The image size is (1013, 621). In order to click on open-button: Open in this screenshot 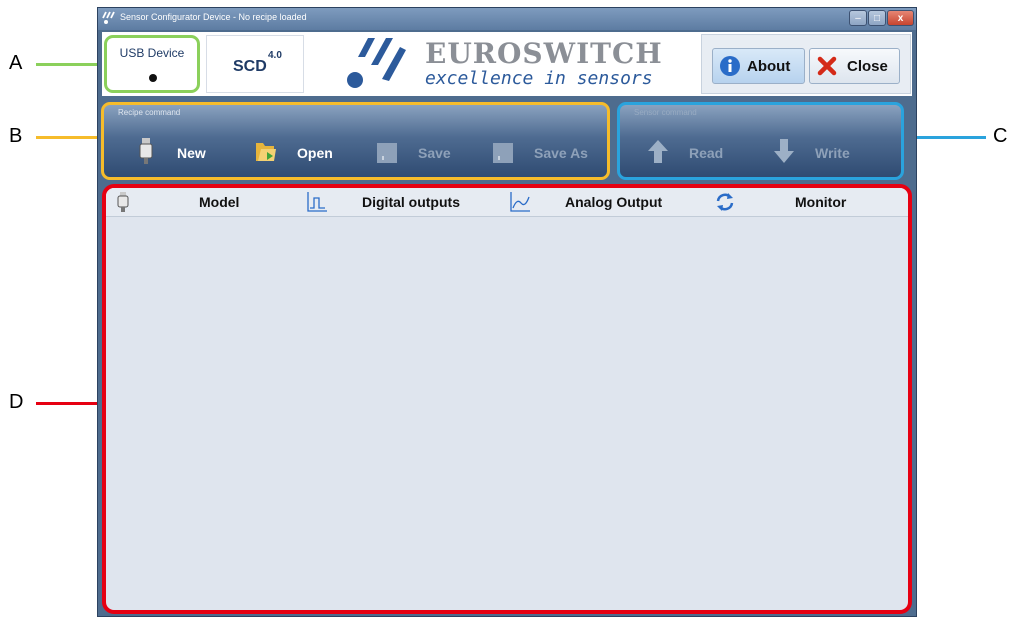, I will do `click(304, 152)`.